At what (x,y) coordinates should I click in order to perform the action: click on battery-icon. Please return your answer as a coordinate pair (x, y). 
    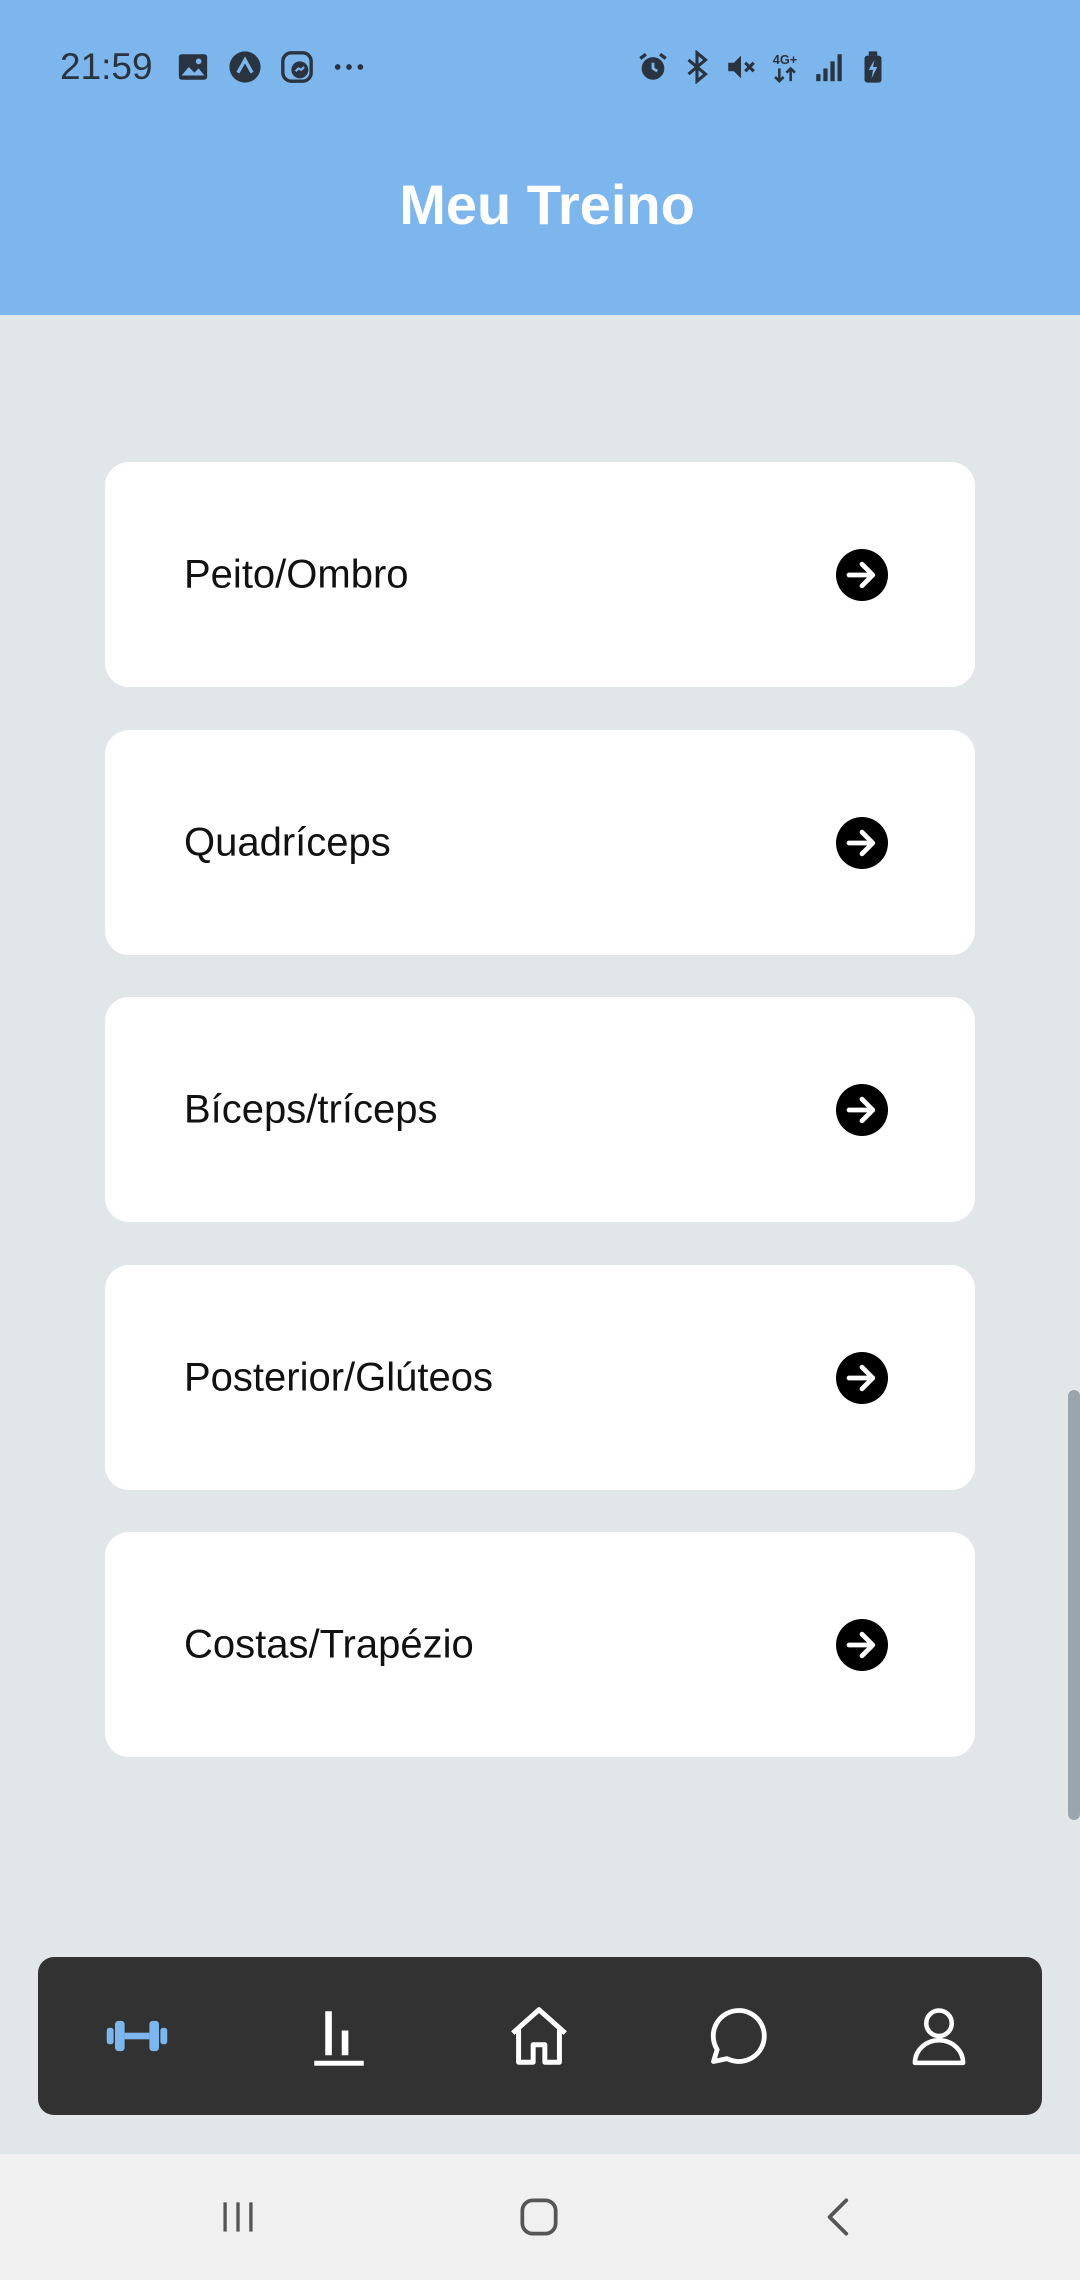
    Looking at the image, I should click on (873, 67).